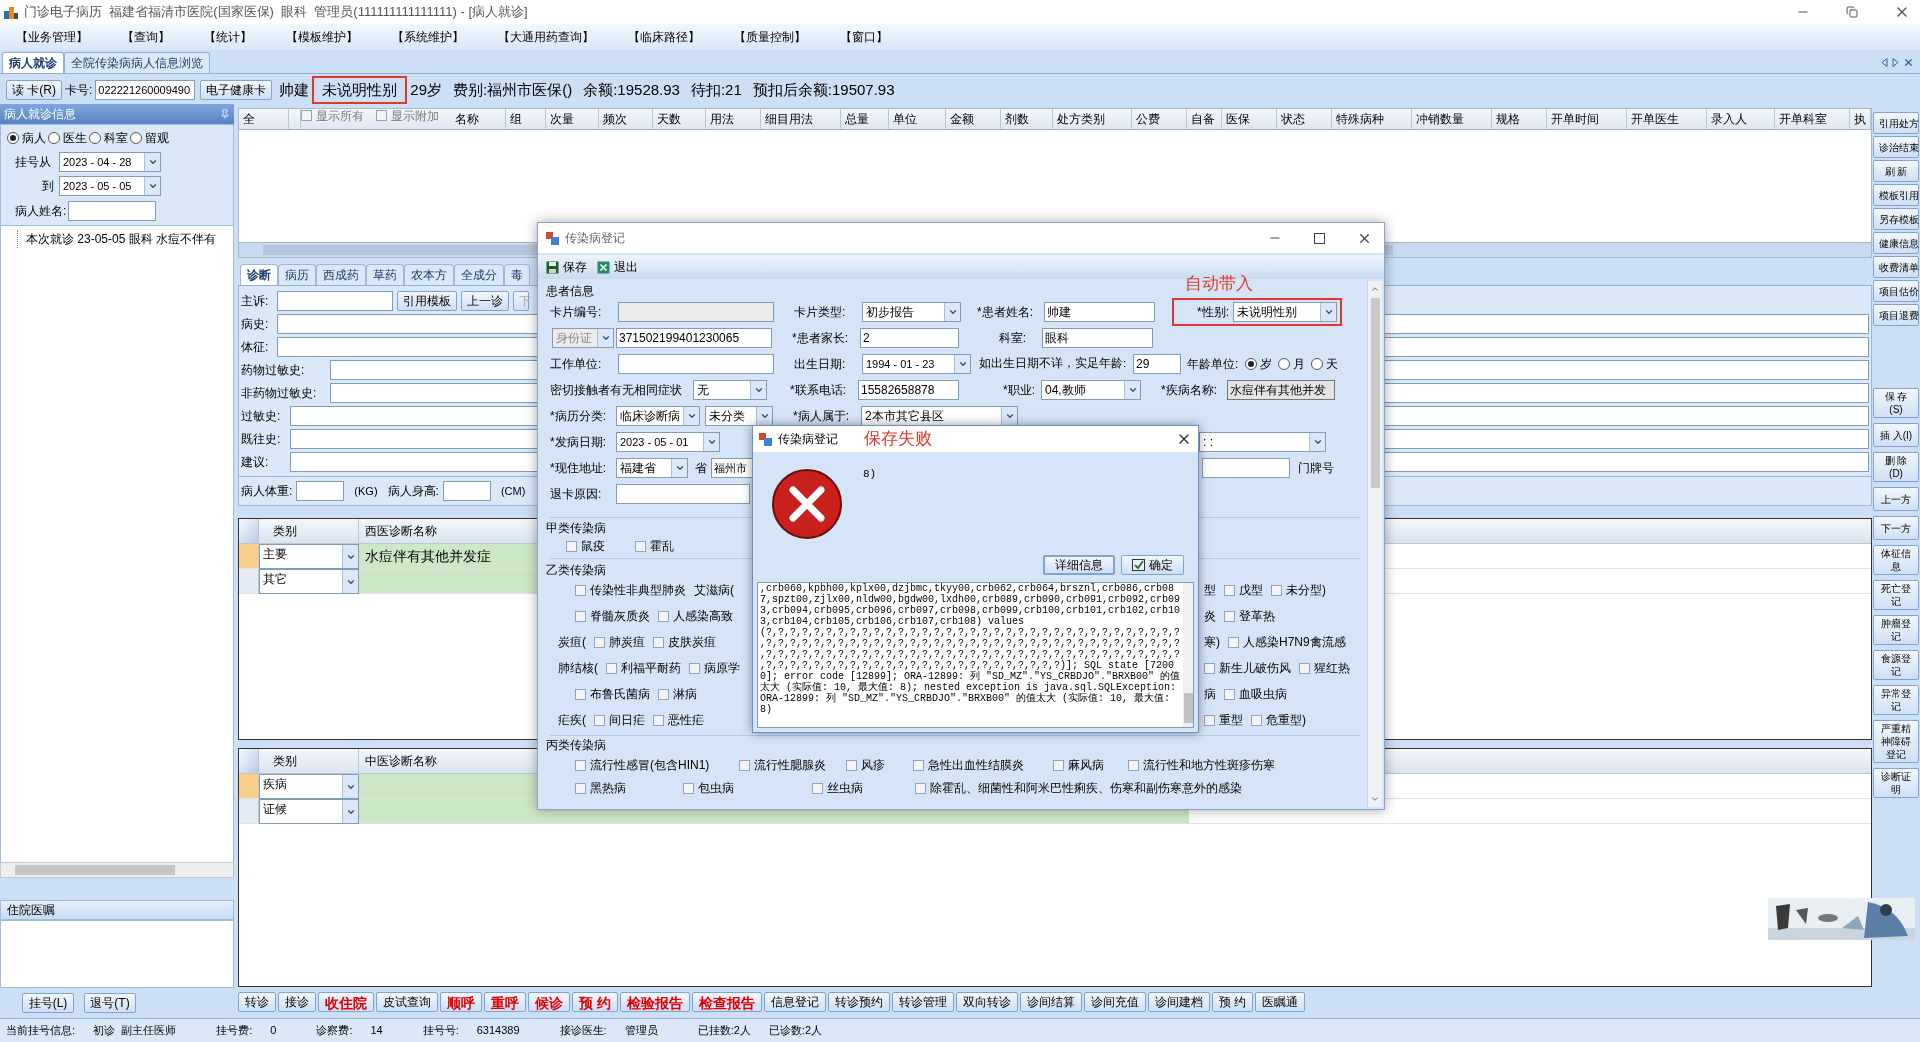  Describe the element at coordinates (1012, 338) in the screenshot. I see `field-label: 科室:` at that location.